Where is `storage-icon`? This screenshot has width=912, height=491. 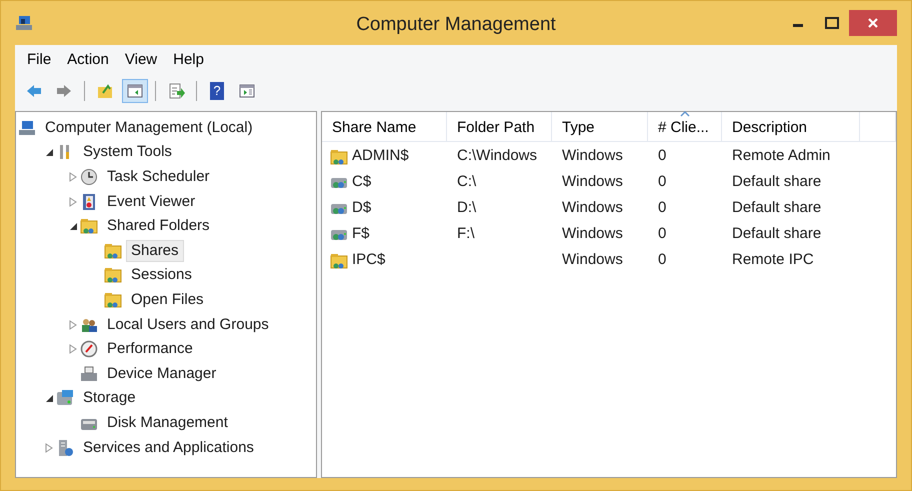
storage-icon is located at coordinates (65, 398).